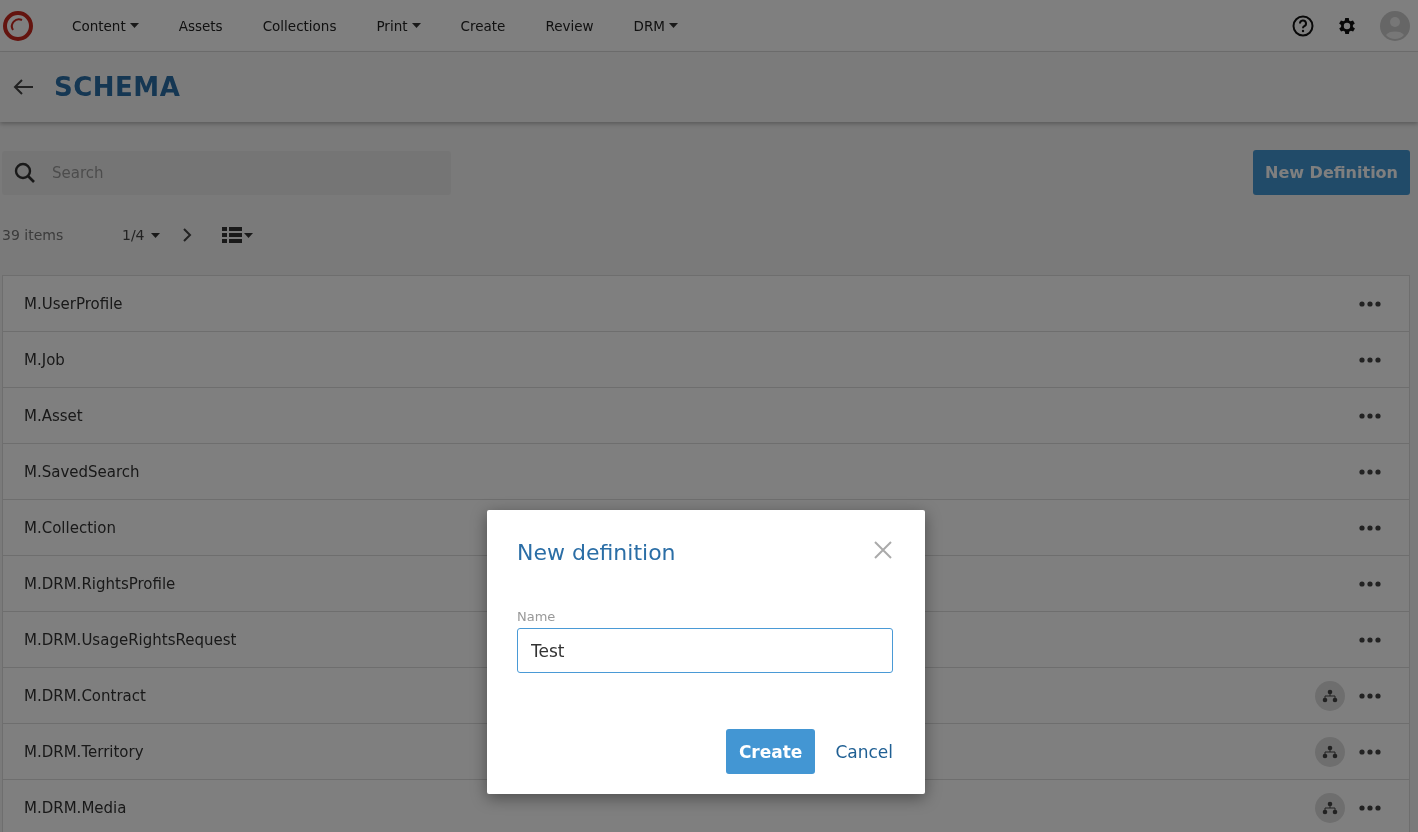 The image size is (1418, 832). Describe the element at coordinates (75, 807) in the screenshot. I see `definition-name: M.DRM.Media` at that location.